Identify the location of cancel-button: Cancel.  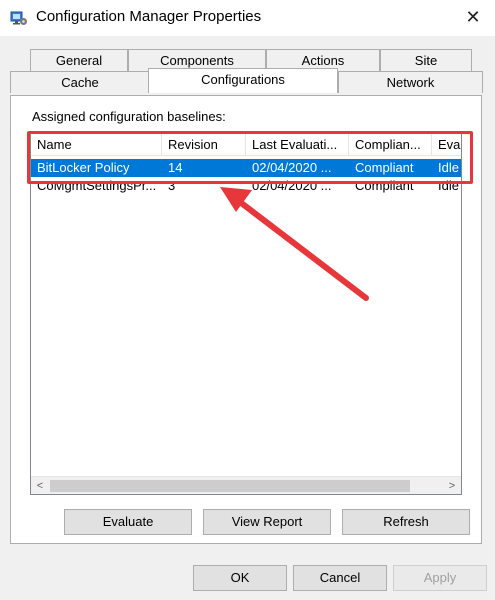
(340, 578).